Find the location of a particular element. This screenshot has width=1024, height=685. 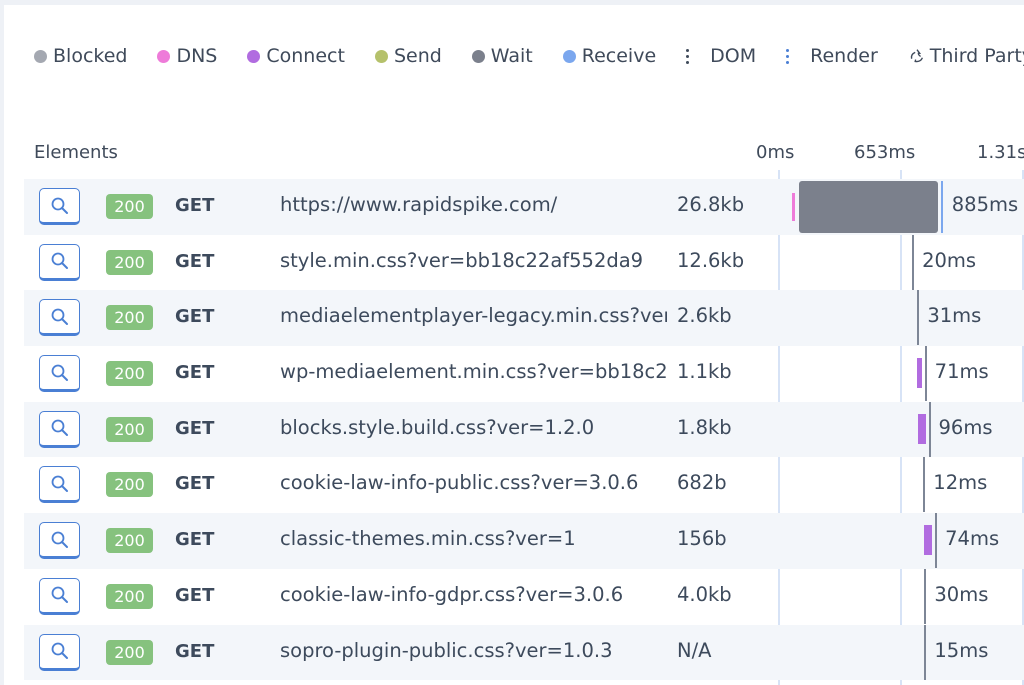

legend-item-send: Send is located at coordinates (408, 56).